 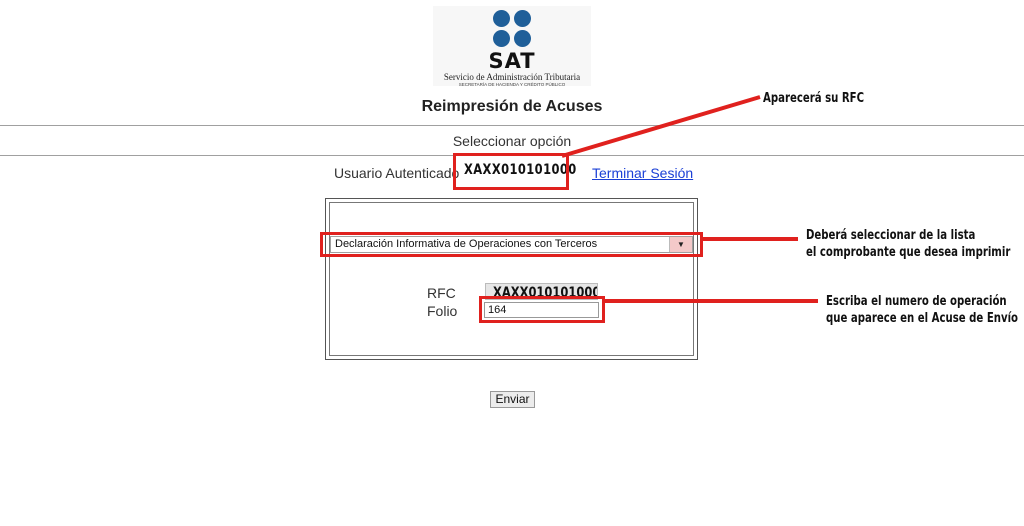 I want to click on annotation-arrows, so click(x=689, y=199).